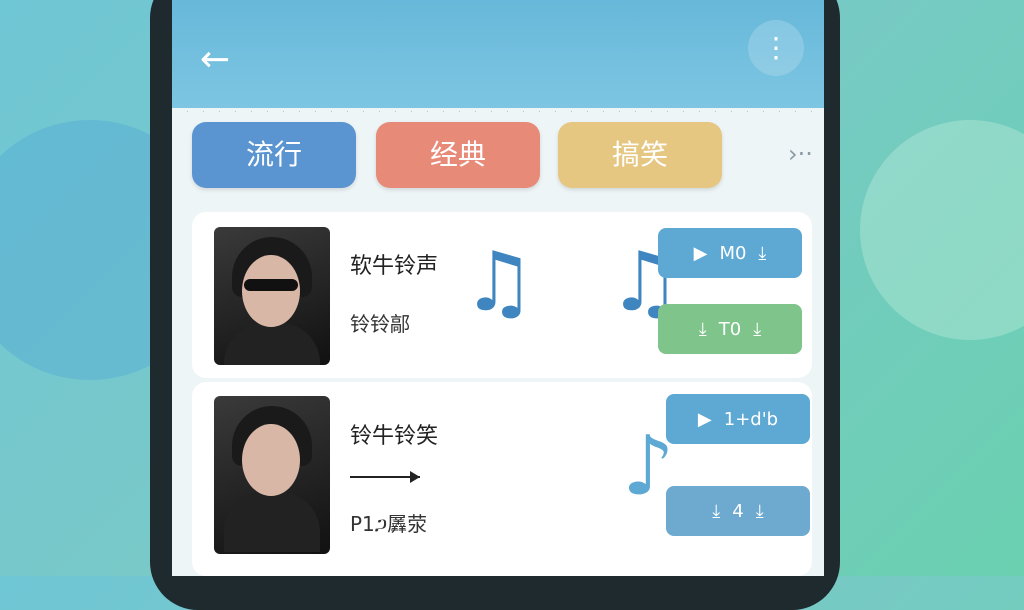 This screenshot has width=1024, height=610. What do you see at coordinates (394, 436) in the screenshot?
I see `ringtone-title: 铃牛铃笑` at bounding box center [394, 436].